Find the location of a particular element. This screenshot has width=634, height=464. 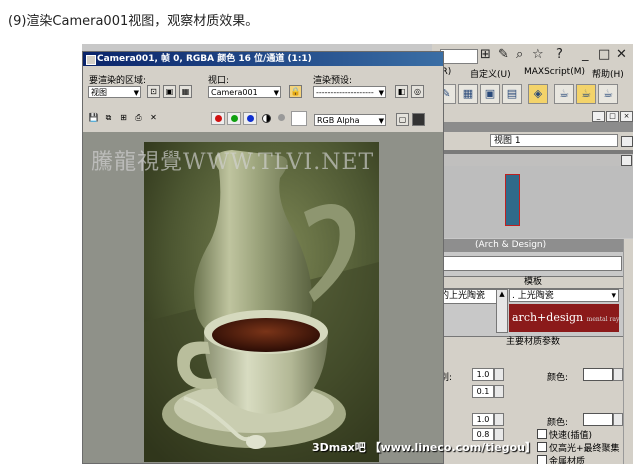

area-label: 要渲染的区域: is located at coordinates (118, 81).